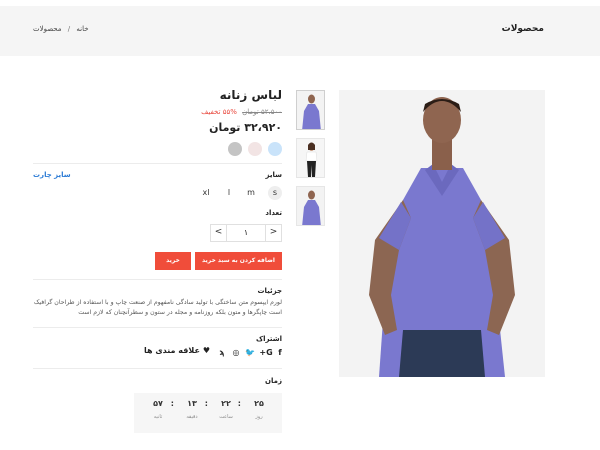 The height and width of the screenshot is (450, 600). What do you see at coordinates (275, 193) in the screenshot?
I see `size-option-s: s` at bounding box center [275, 193].